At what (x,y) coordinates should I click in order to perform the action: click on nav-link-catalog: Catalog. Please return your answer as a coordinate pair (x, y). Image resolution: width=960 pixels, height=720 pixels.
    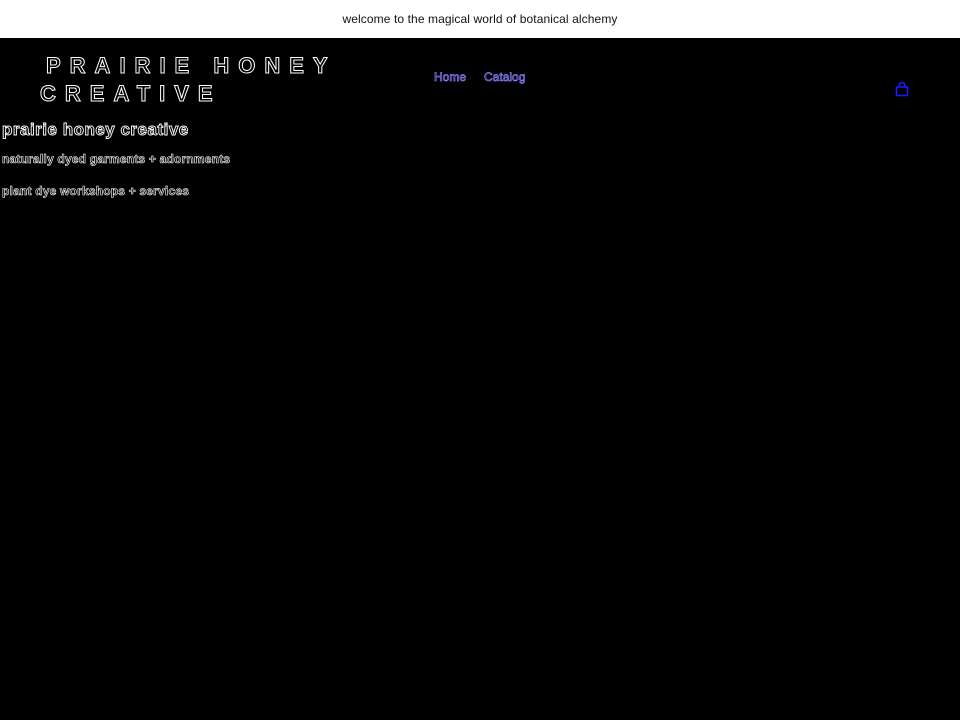
    Looking at the image, I should click on (505, 77).